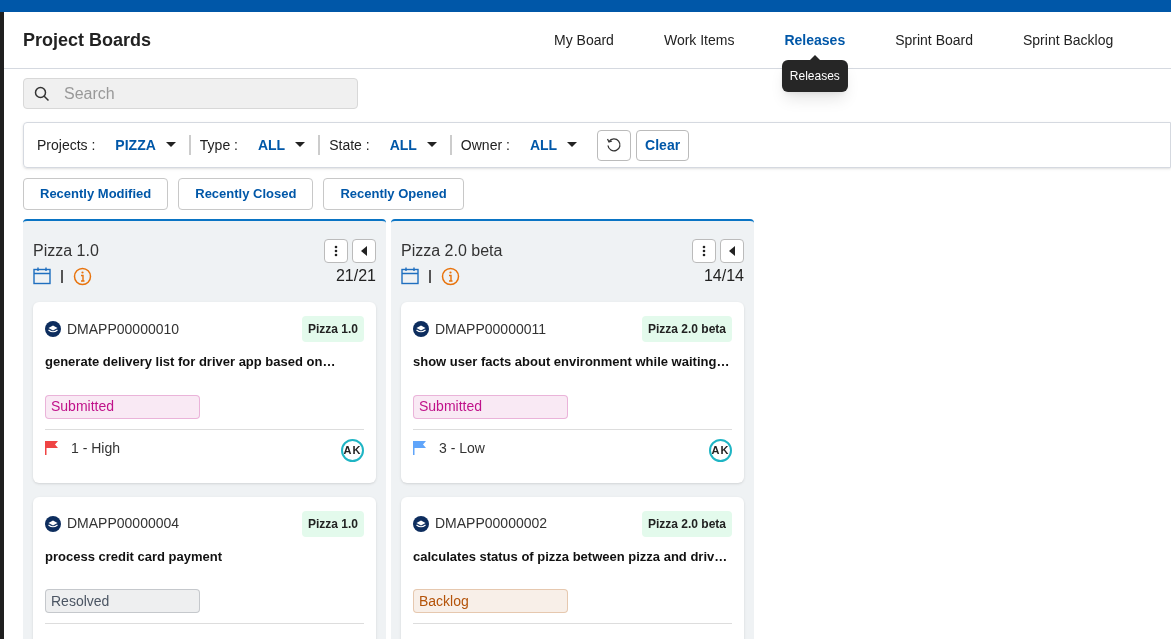  I want to click on filter-dropdown: PIZZA, so click(147, 145).